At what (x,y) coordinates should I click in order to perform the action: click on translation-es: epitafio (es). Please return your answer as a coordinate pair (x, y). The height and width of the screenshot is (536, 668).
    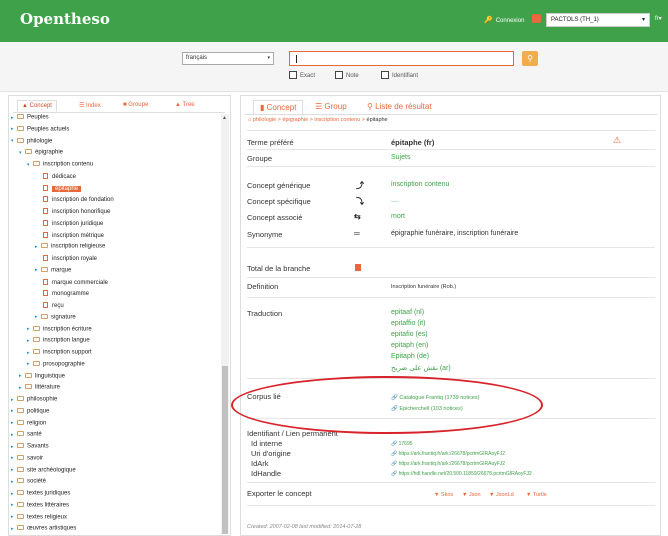
    Looking at the image, I should click on (409, 334).